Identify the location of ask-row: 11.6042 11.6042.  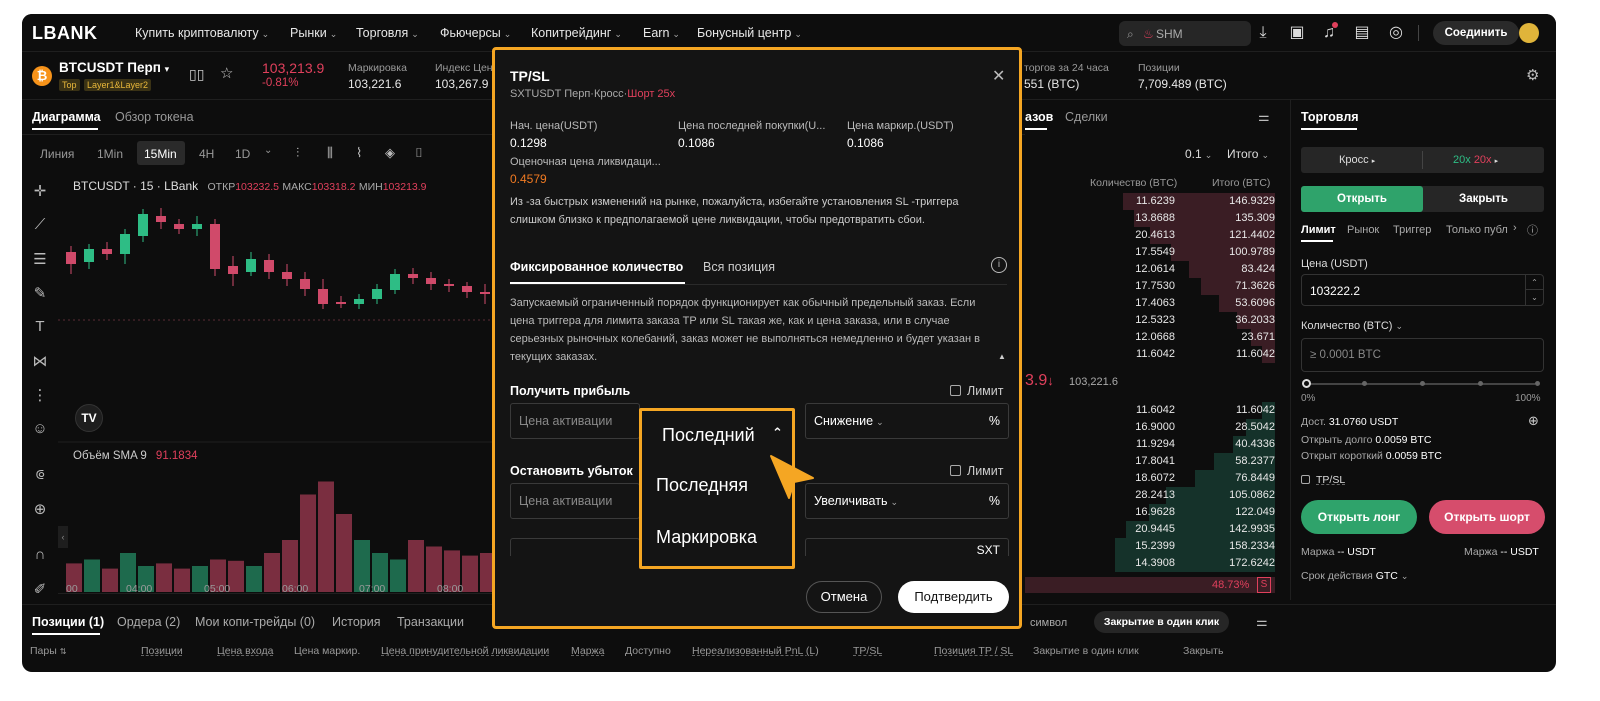
(1150, 354).